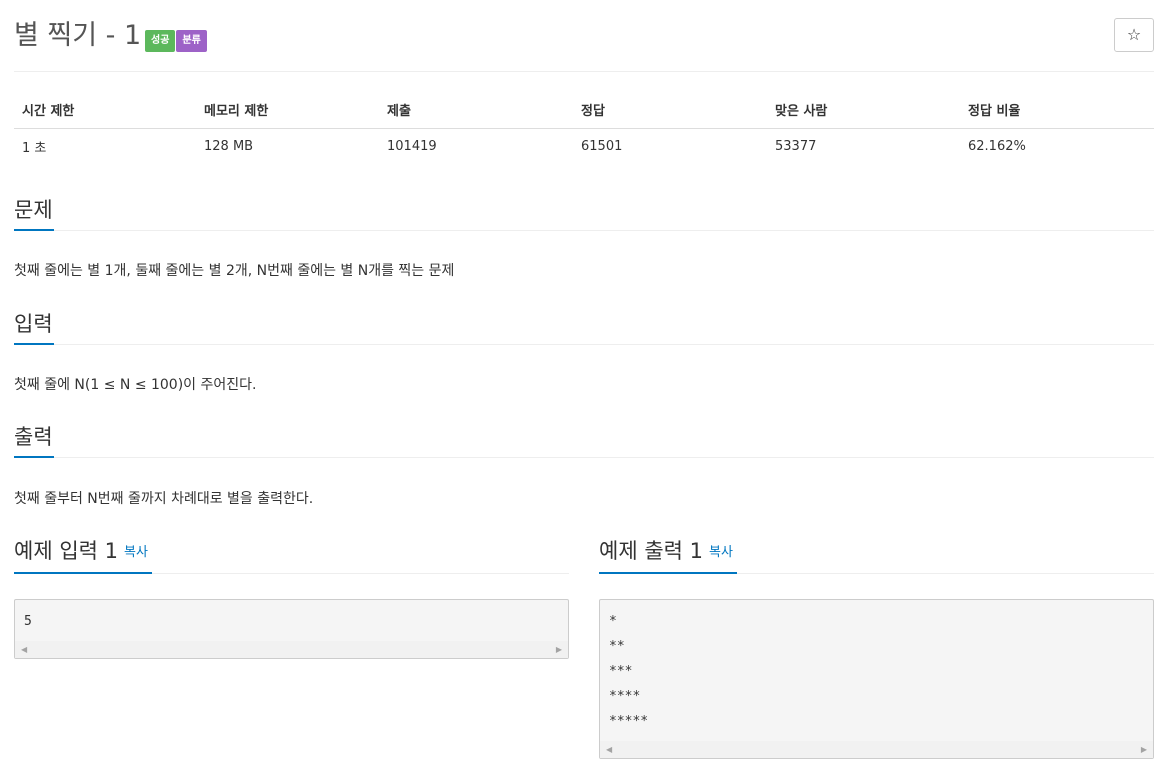  I want to click on problem-section-title: 문제, so click(33, 210).